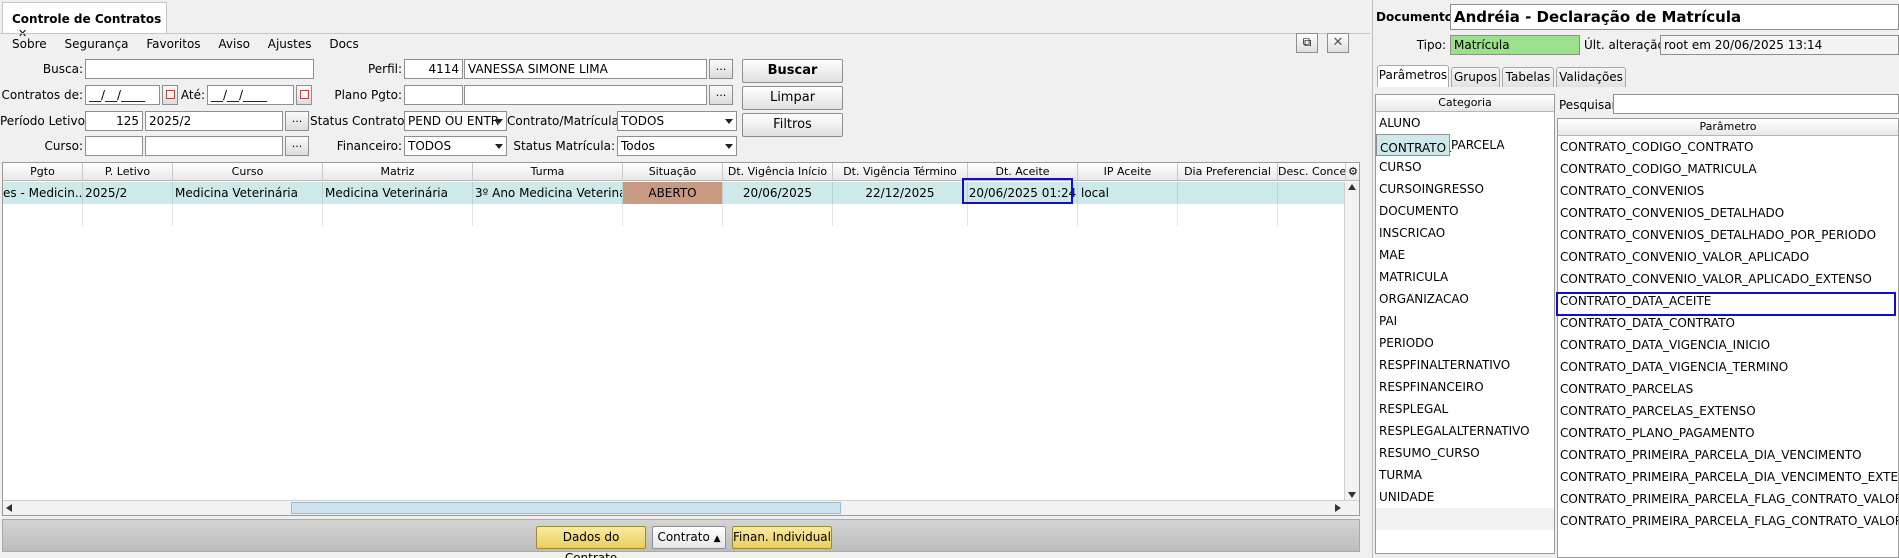 This screenshot has width=1899, height=558. I want to click on list-item: CONTRATO_CONVENIO_VALOR_APLICADO_EXTENSO, so click(1728, 279).